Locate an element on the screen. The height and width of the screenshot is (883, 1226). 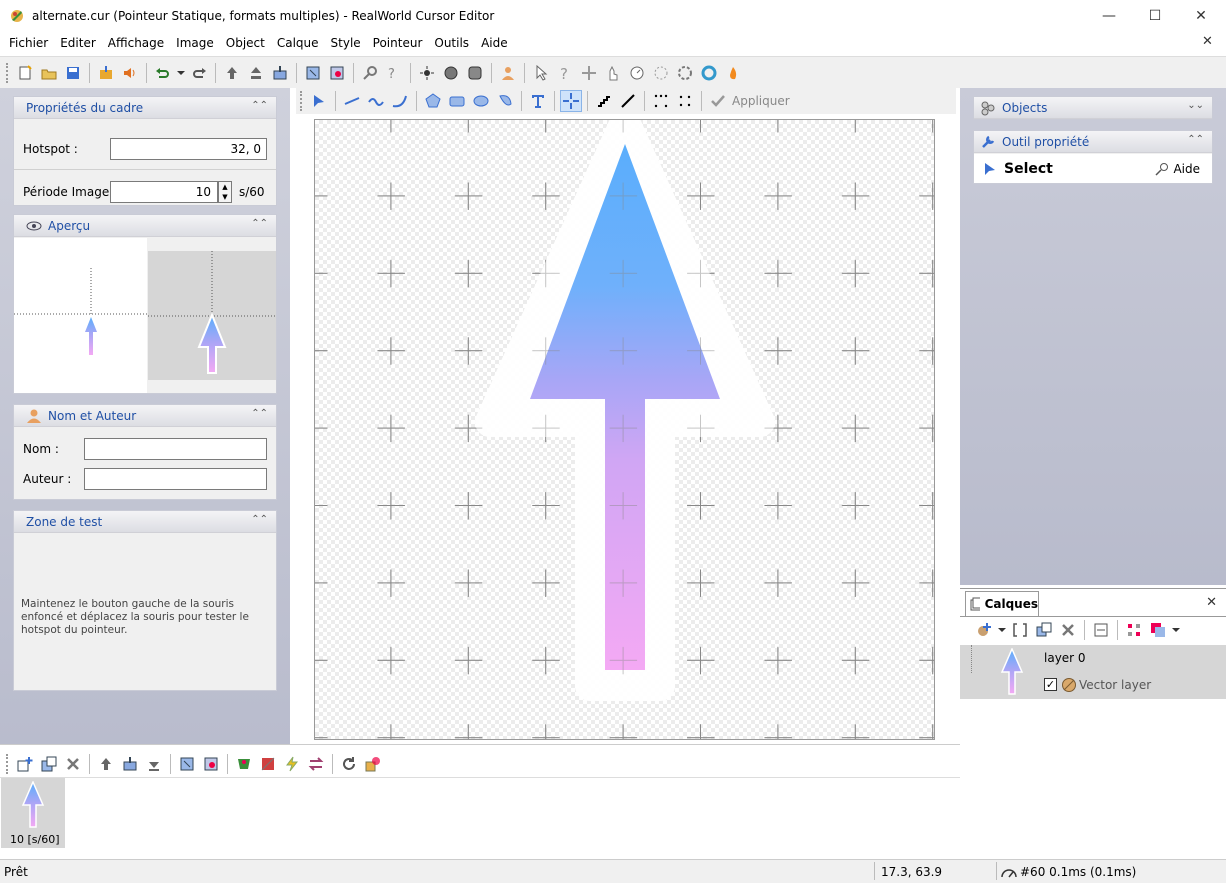
menu-pointeur: Pointeur is located at coordinates (398, 43).